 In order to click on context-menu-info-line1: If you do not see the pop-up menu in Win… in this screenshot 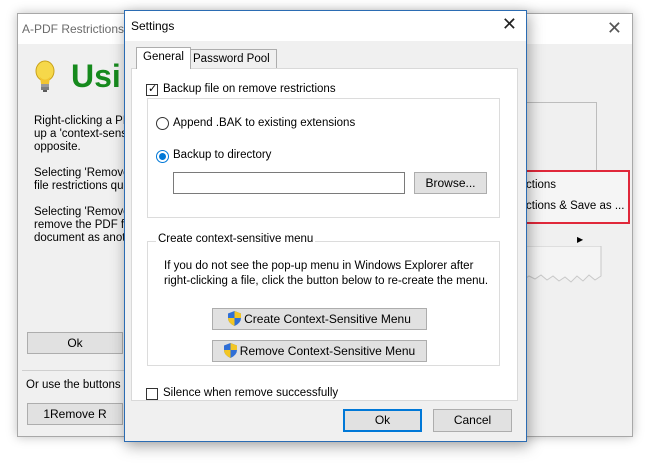, I will do `click(319, 266)`.